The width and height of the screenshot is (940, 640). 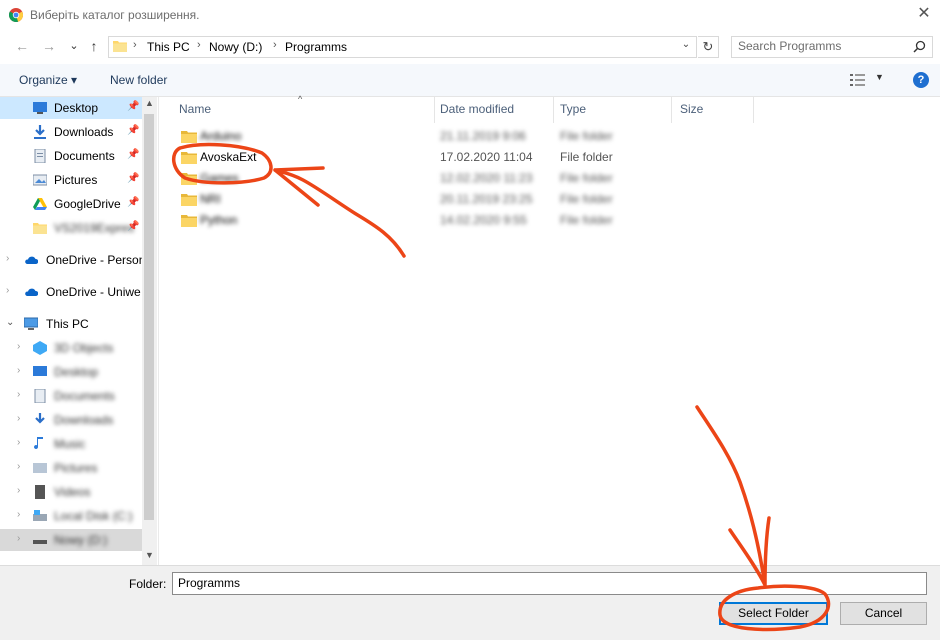 I want to click on view-options-icon, so click(x=858, y=80).